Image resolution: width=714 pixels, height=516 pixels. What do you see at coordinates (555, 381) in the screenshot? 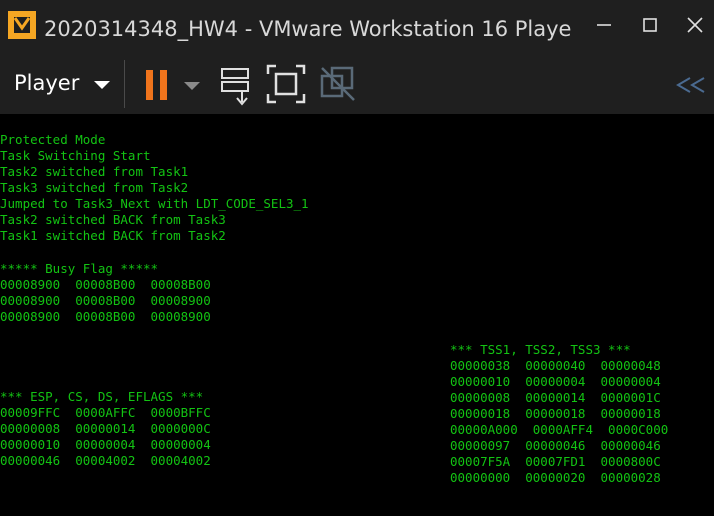
I see `tss-row: 00000010 00000004 00000004` at bounding box center [555, 381].